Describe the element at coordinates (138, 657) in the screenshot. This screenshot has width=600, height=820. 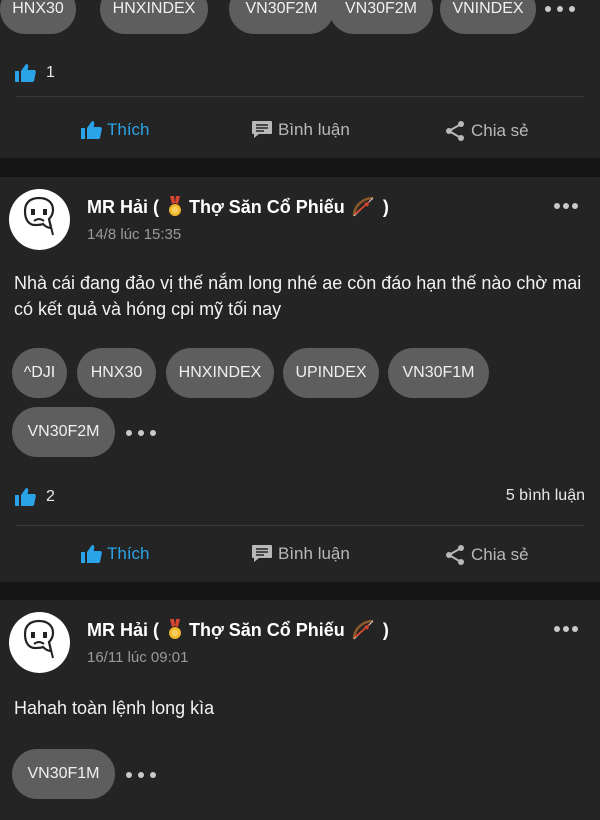
I see `timestamp: 16/11 lúc 09:01` at that location.